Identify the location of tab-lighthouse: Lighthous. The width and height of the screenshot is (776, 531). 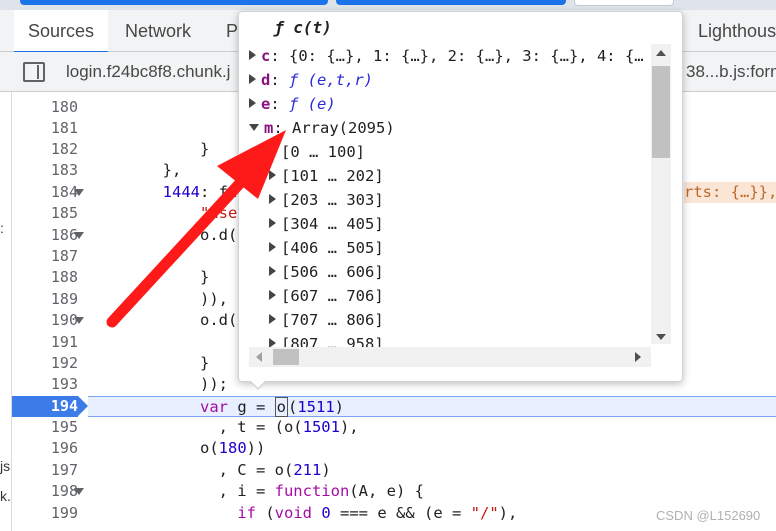
(737, 31).